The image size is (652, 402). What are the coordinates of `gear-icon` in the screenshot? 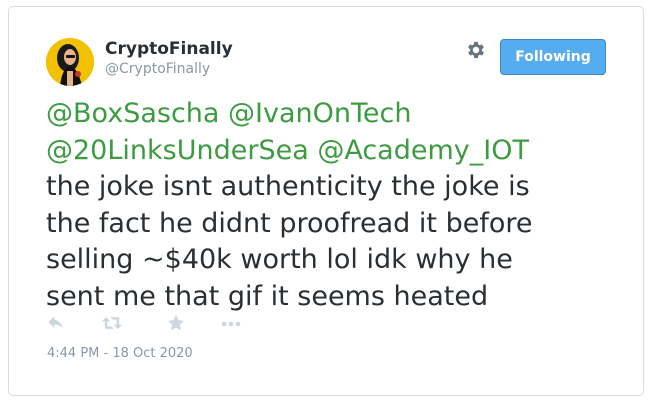 It's located at (476, 50).